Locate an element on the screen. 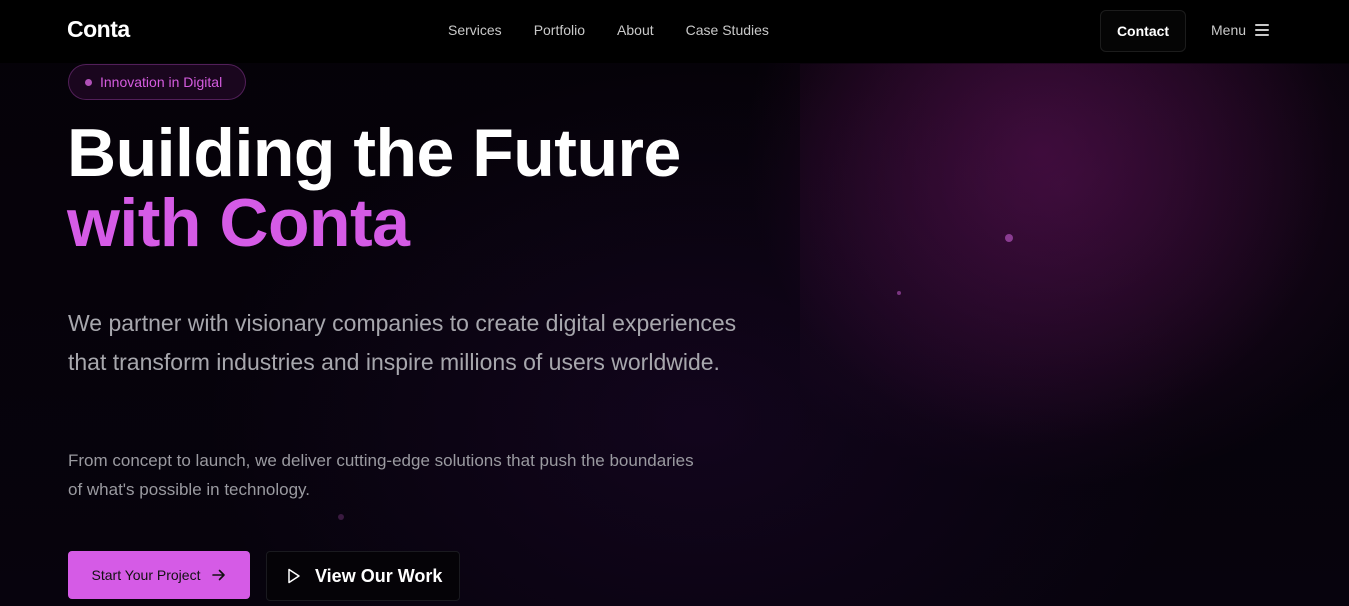 The width and height of the screenshot is (1349, 606). hero-headline: Building the Future with Conta is located at coordinates (374, 188).